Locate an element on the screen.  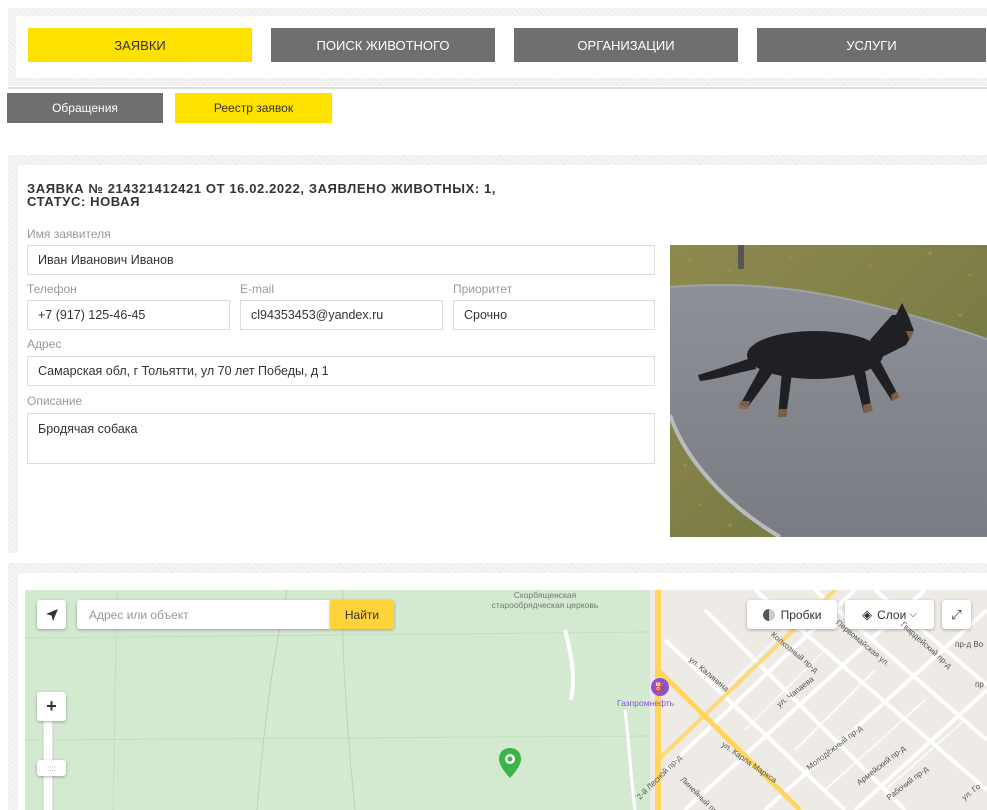
traffic-light-icon is located at coordinates (768, 614).